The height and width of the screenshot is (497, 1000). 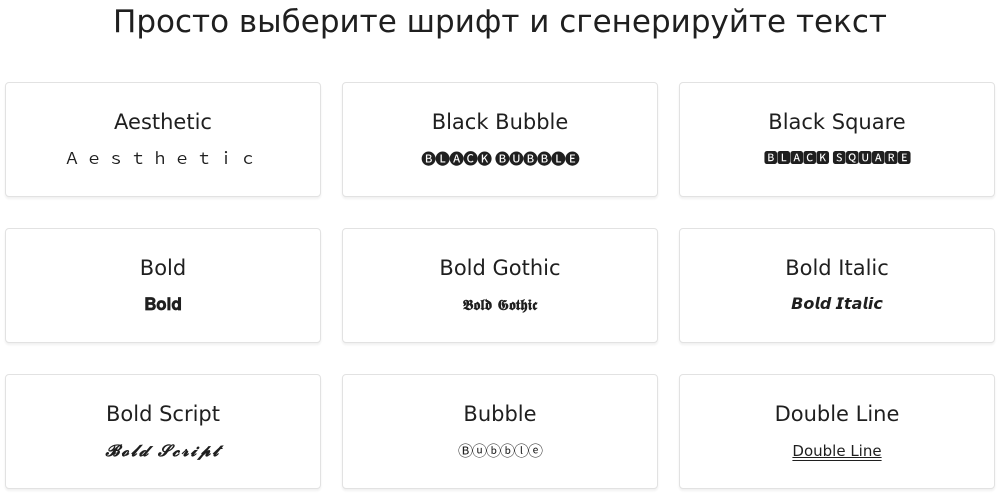 I want to click on font-card-bold: Bold 𝐁𝐨𝐥𝐝, so click(x=163, y=285).